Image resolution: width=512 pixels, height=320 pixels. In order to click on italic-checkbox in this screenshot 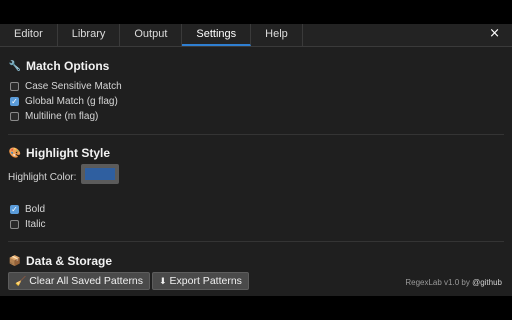, I will do `click(14, 224)`.